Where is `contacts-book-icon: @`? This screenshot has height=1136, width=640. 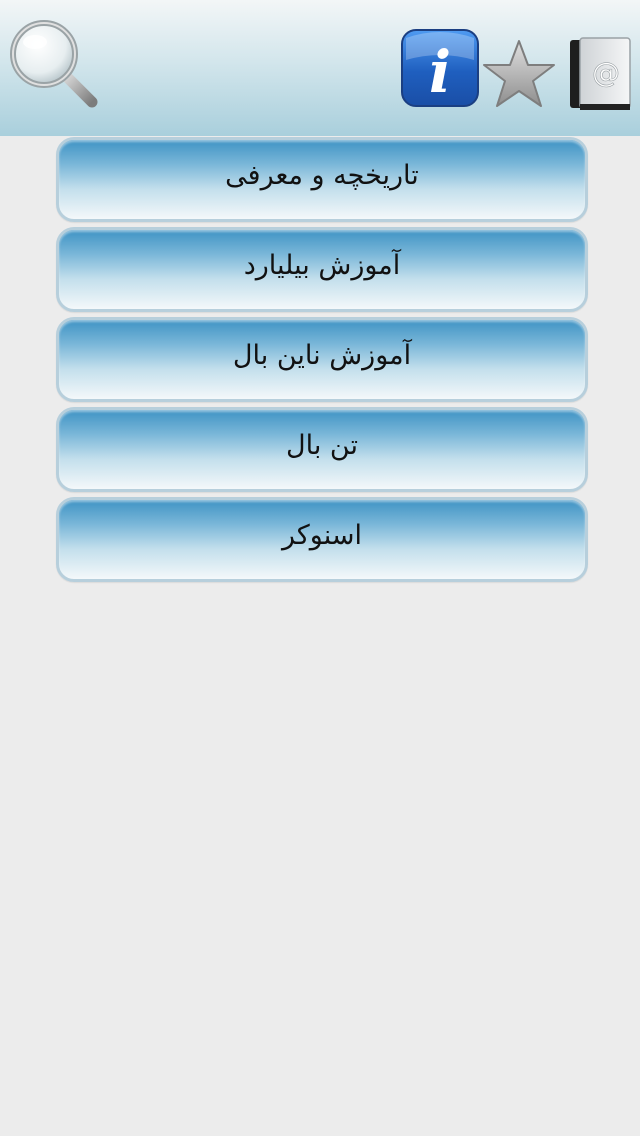 contacts-book-icon: @ is located at coordinates (599, 74).